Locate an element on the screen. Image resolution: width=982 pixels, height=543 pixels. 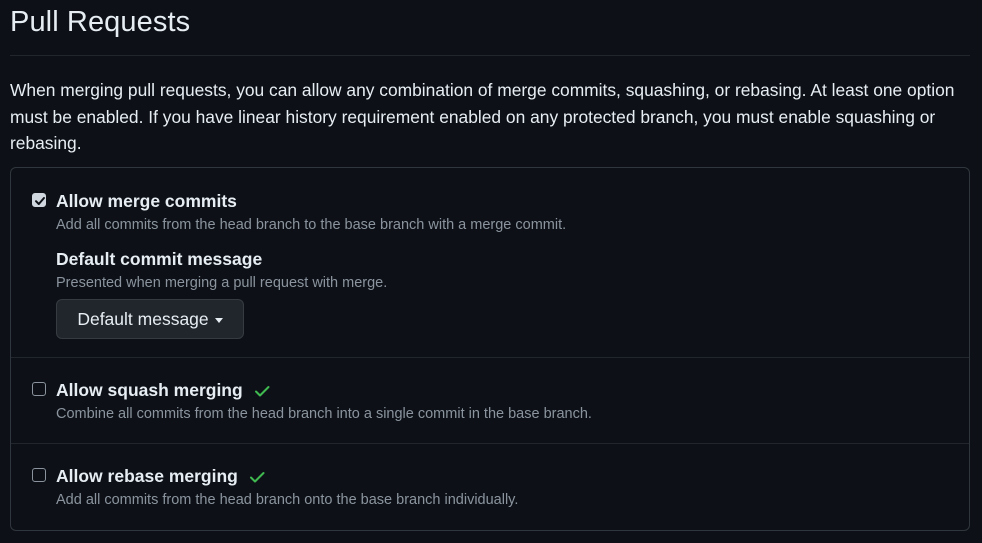
squash-merging-checkbox is located at coordinates (39, 389).